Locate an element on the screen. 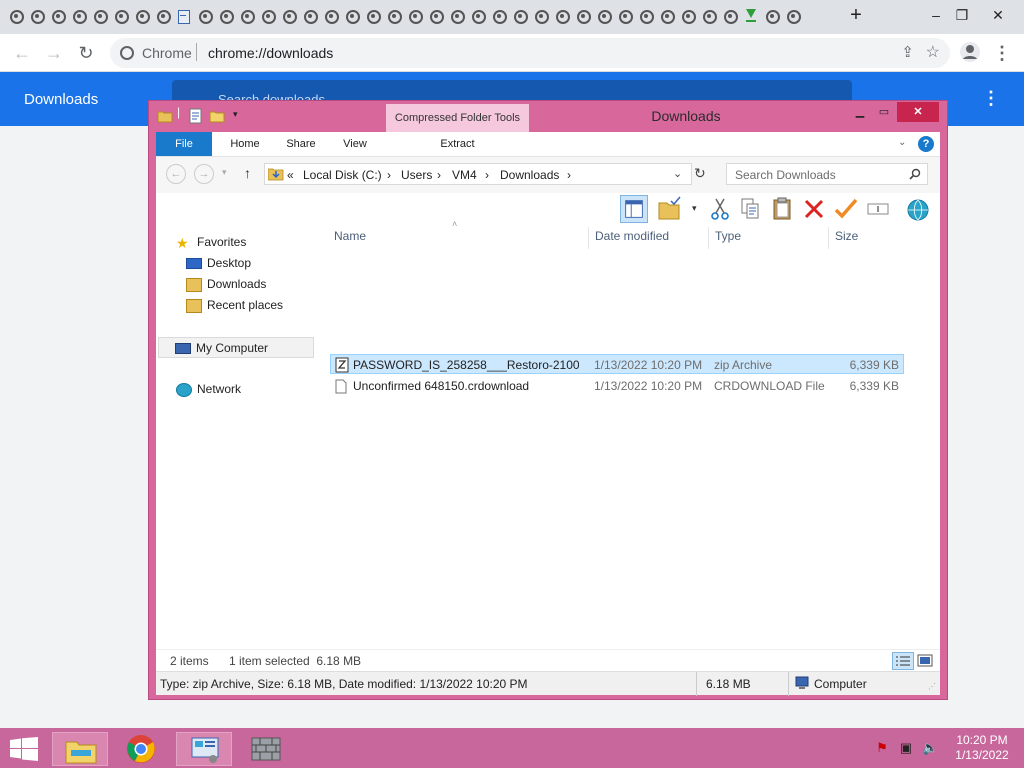  preview-pane-icon is located at coordinates (634, 209).